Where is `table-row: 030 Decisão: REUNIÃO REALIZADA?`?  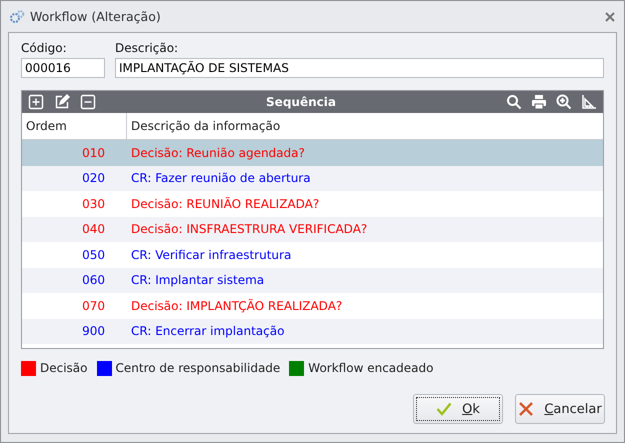
table-row: 030 Decisão: REUNIÃO REALIZADA? is located at coordinates (312, 203).